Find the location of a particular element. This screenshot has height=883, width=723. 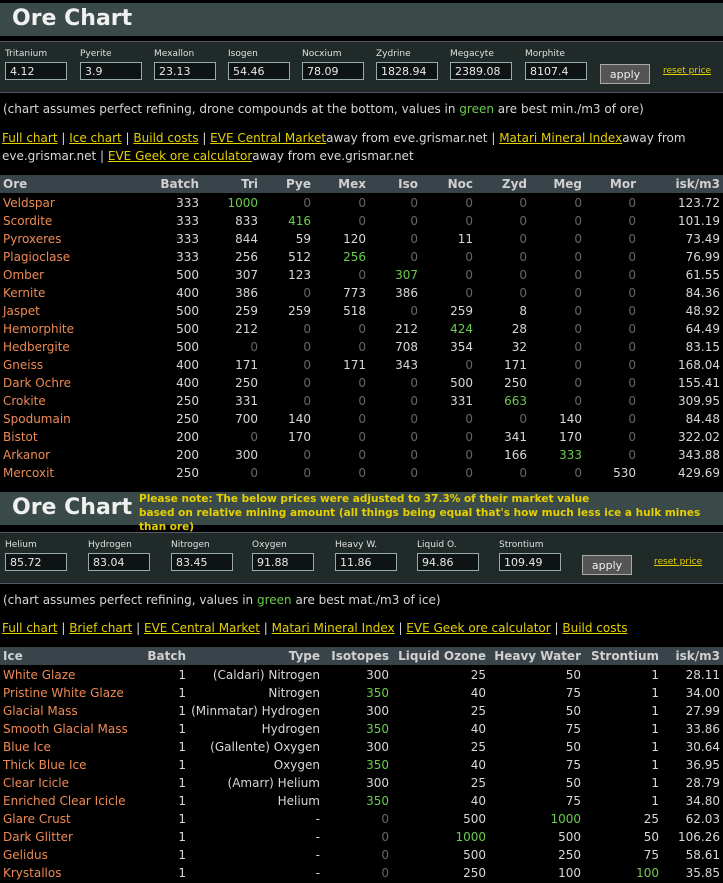

cell-noc: 354 is located at coordinates (461, 347).